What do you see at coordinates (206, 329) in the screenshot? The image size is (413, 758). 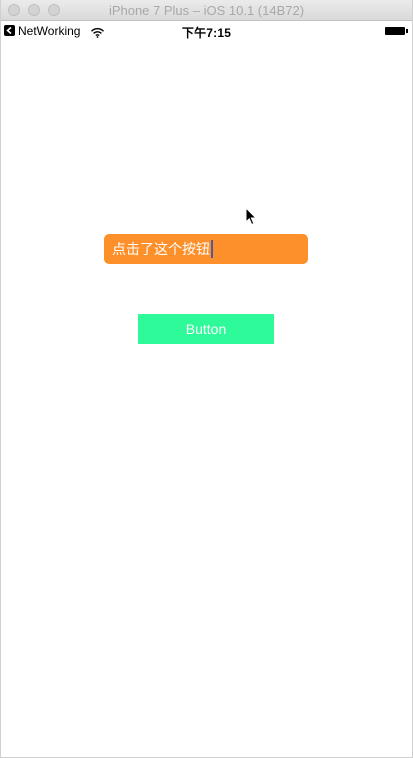 I see `action-button: Button` at bounding box center [206, 329].